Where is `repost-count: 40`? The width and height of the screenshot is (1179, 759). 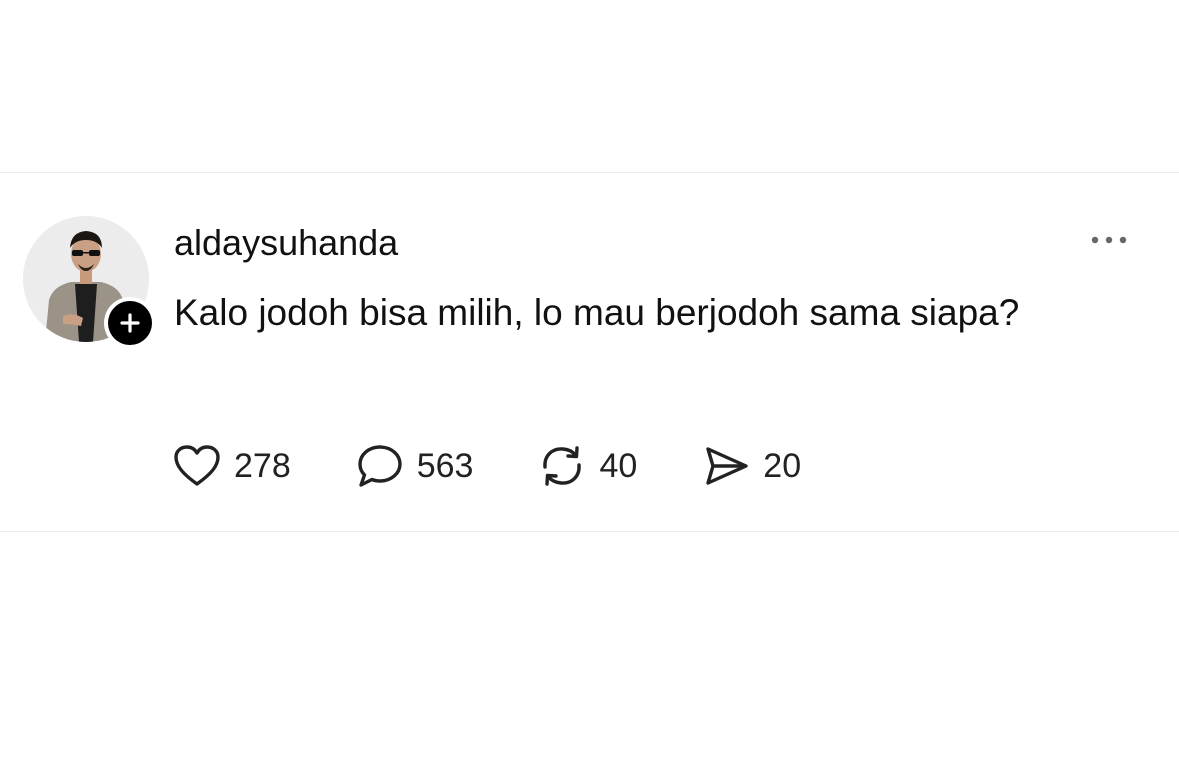
repost-count: 40 is located at coordinates (618, 466).